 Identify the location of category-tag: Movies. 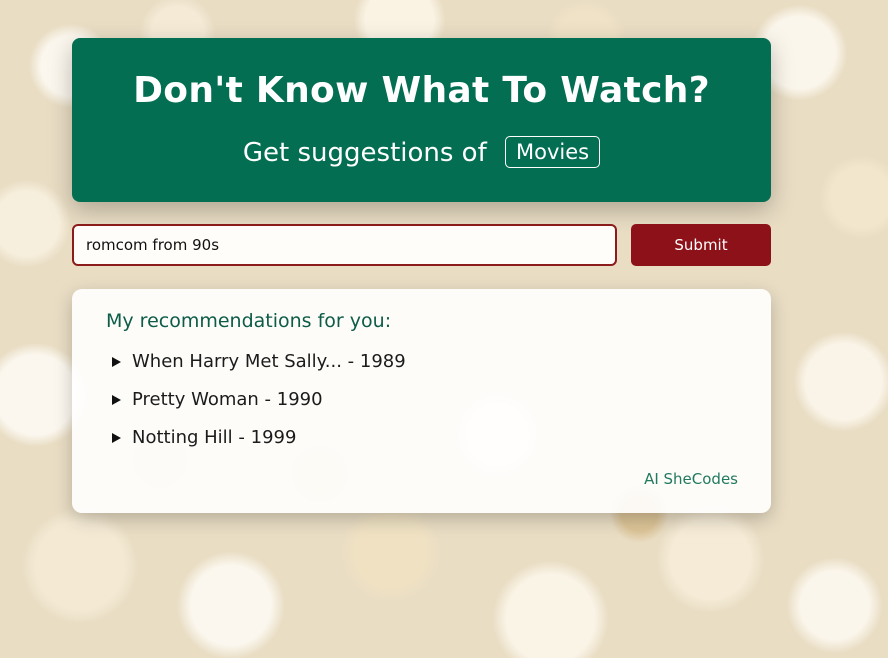
(553, 152).